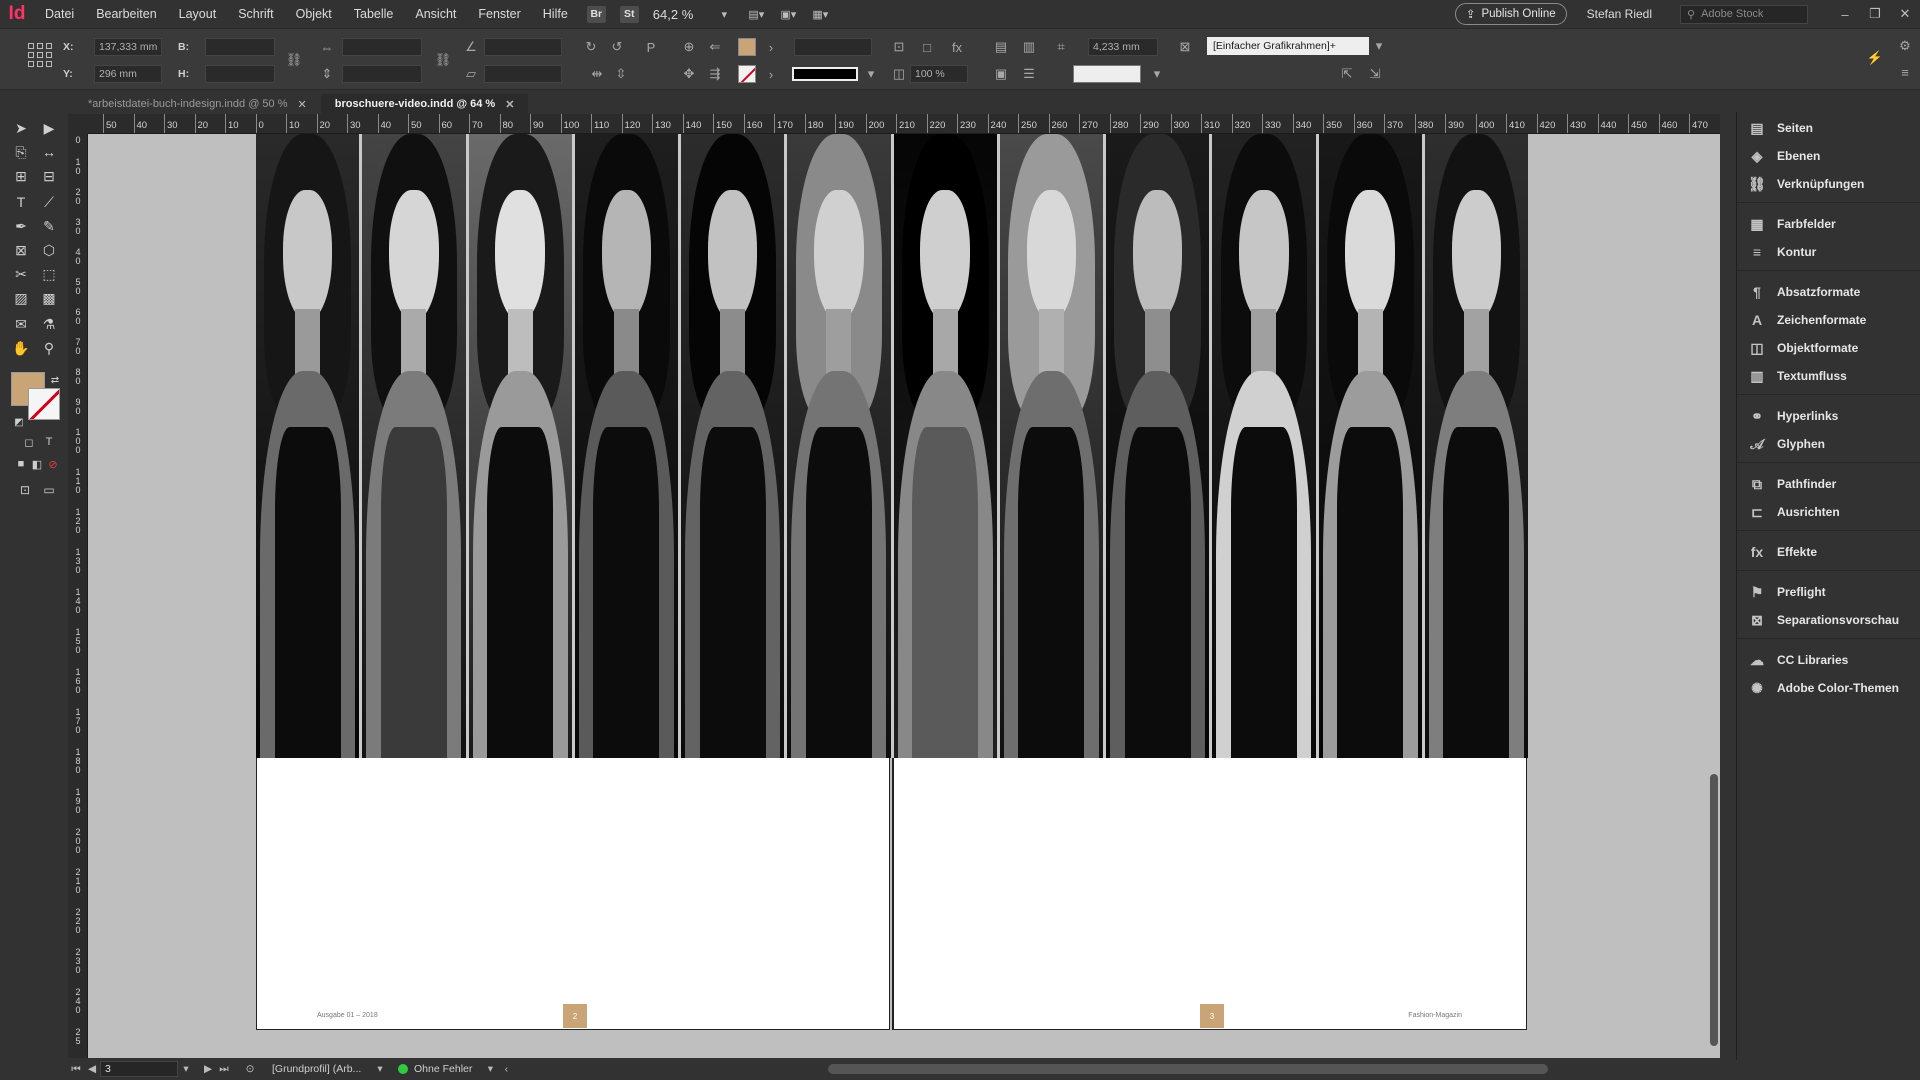 The width and height of the screenshot is (1920, 1080). Describe the element at coordinates (44, 404) in the screenshot. I see `stroke-swatch` at that location.